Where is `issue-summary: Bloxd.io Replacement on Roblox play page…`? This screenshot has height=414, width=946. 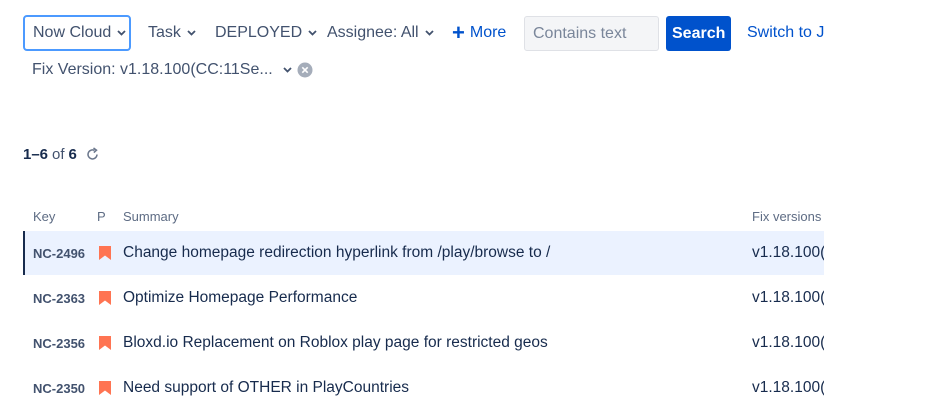 issue-summary: Bloxd.io Replacement on Roblox play page… is located at coordinates (335, 343).